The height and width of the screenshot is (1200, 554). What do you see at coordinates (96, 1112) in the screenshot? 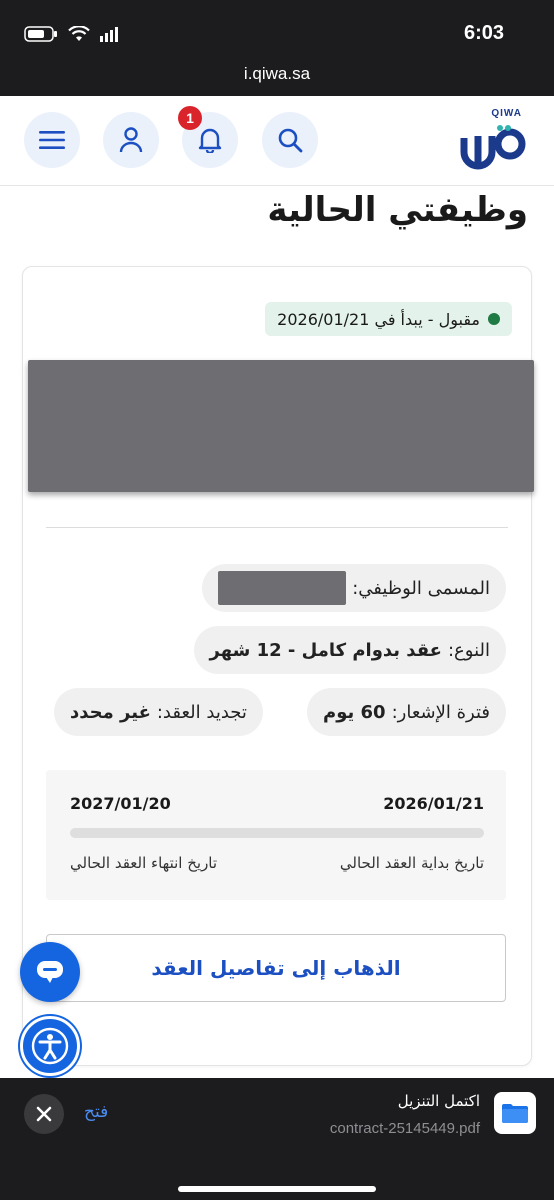
I see `download-open-button: فتح` at bounding box center [96, 1112].